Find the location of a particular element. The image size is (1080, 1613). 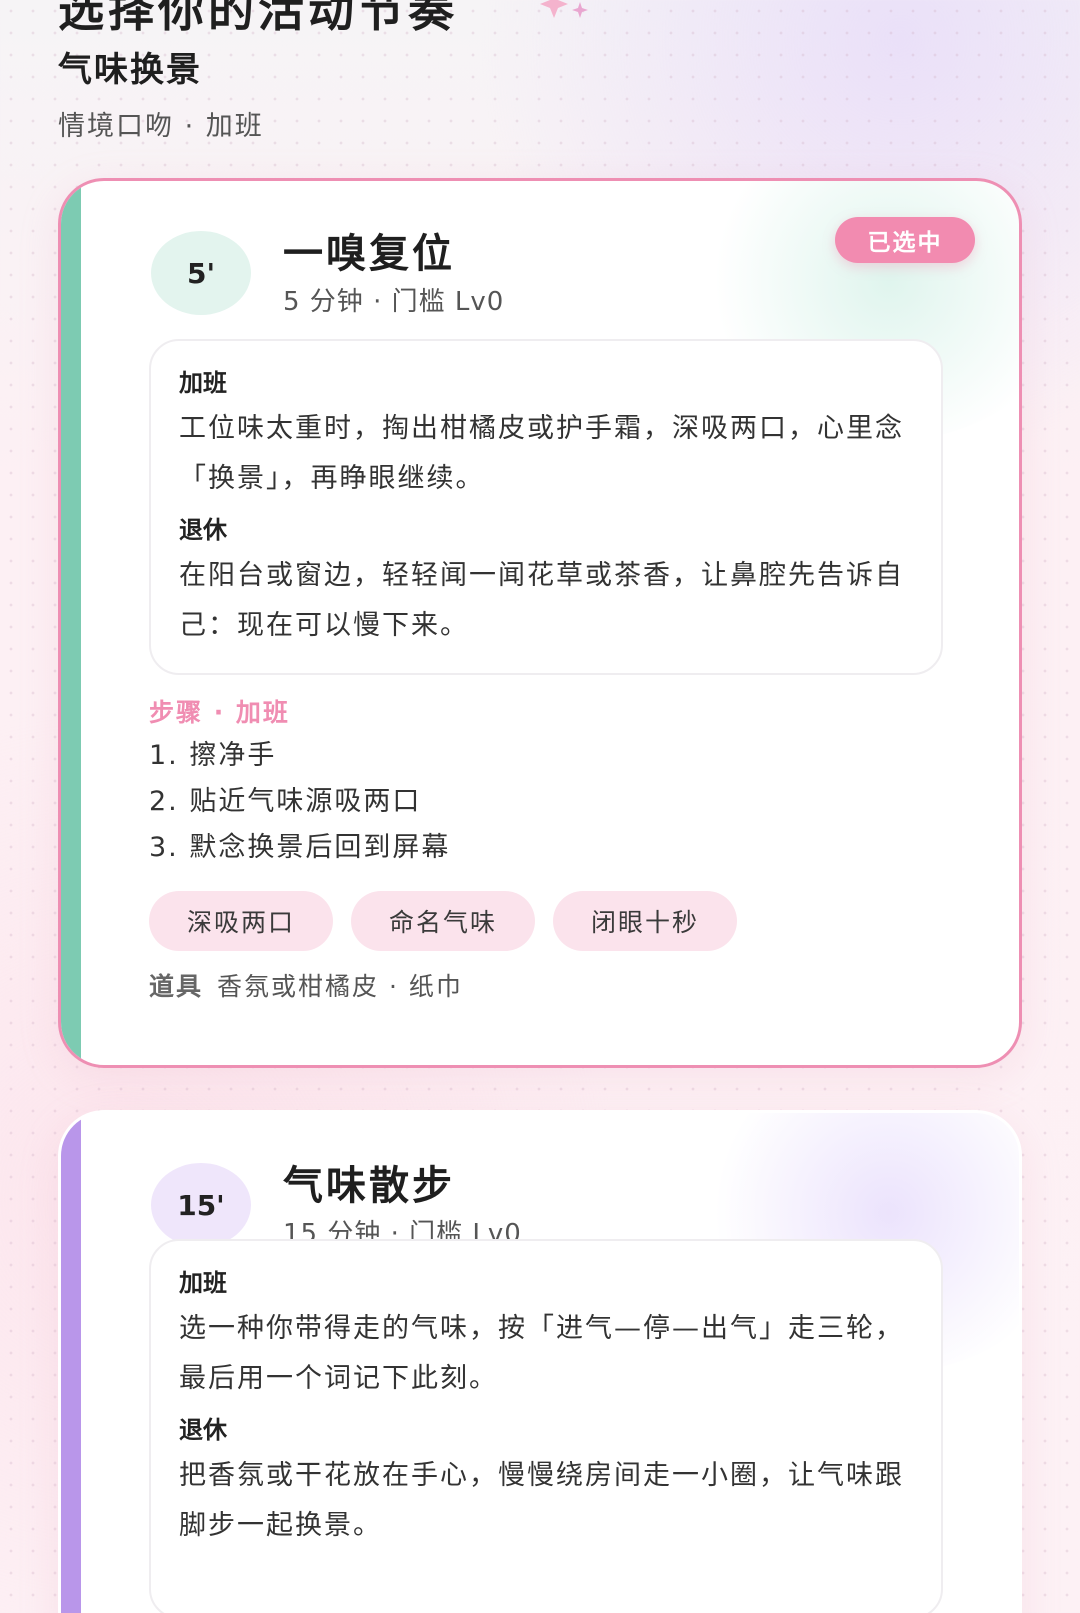

scenario-text: 选一种你带得走的气味，按「进气—停—出气」走三轮，最后用一个词记下此刻。 is located at coordinates (541, 1353).